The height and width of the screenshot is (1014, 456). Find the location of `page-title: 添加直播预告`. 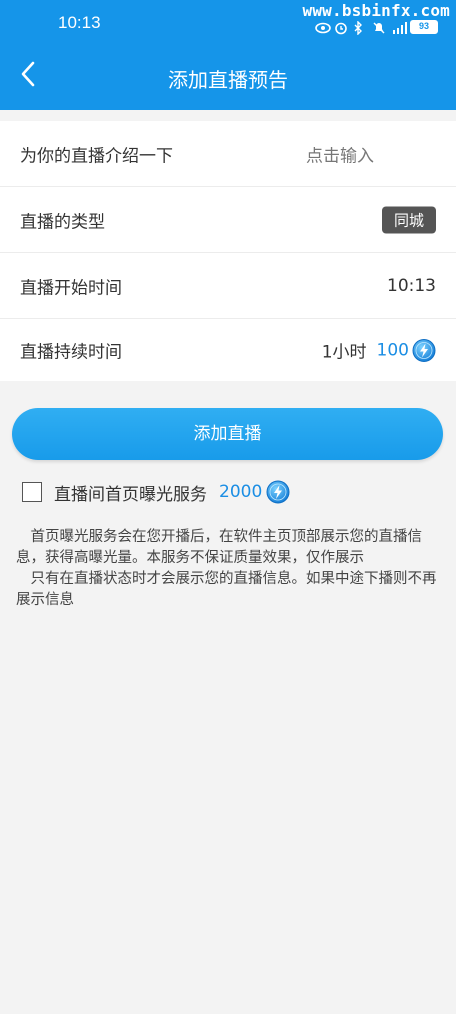

page-title: 添加直播预告 is located at coordinates (228, 80).